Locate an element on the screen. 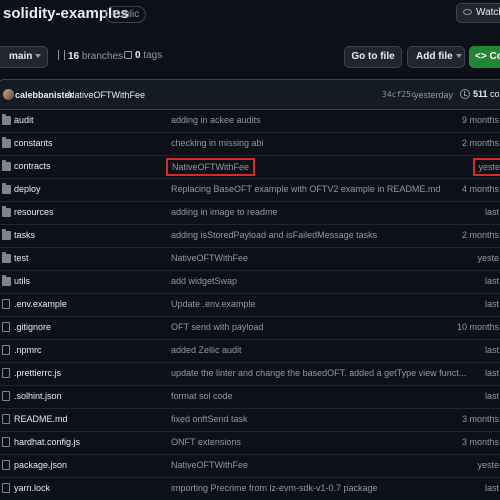  history-icon is located at coordinates (465, 94).